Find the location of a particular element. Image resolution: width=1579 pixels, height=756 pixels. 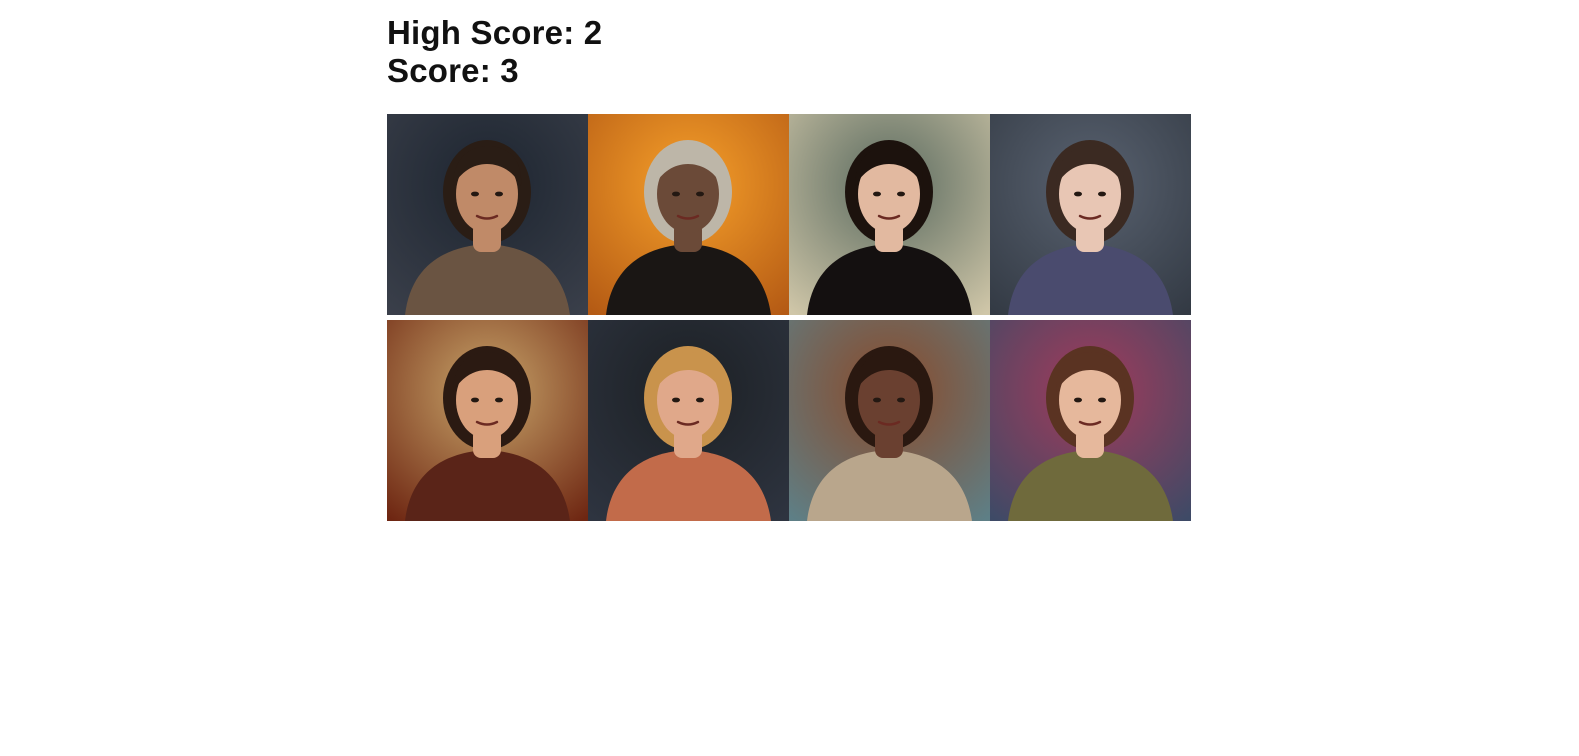

high-score: High Score: 2 is located at coordinates (495, 32).